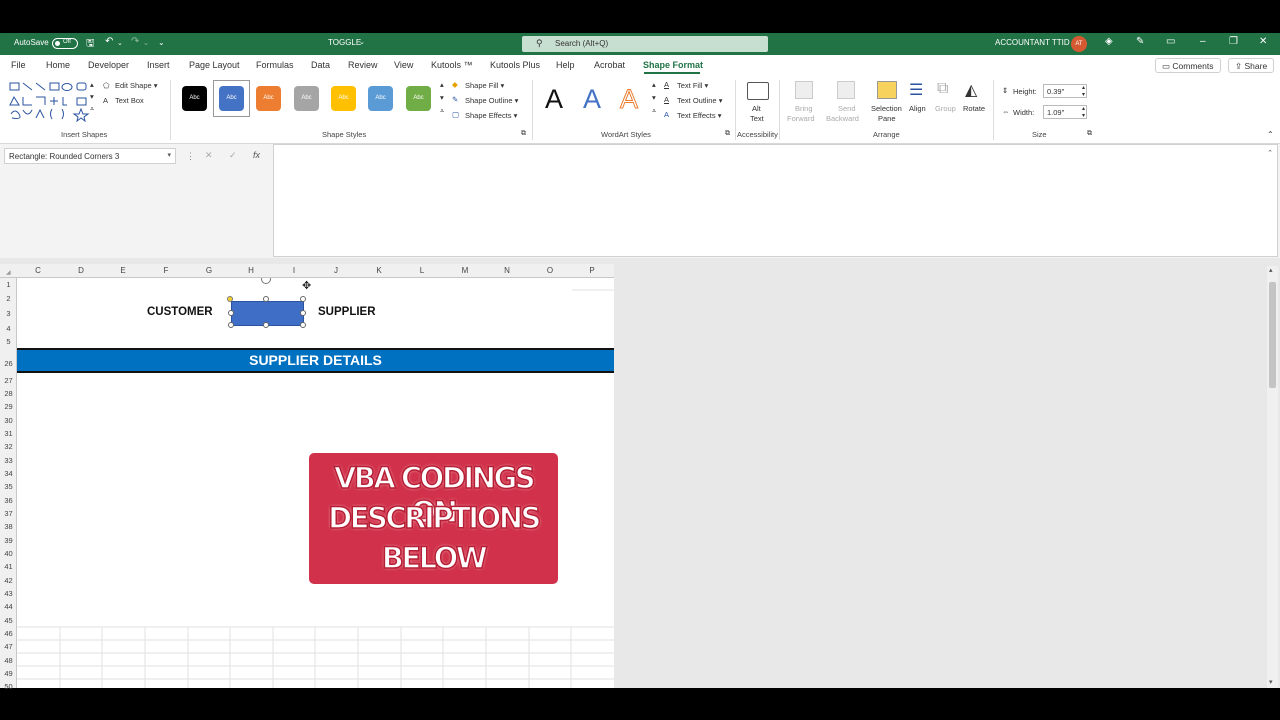 The image size is (1280, 720). Describe the element at coordinates (347, 312) in the screenshot. I see `supplier-label: SUPPLIER` at that location.